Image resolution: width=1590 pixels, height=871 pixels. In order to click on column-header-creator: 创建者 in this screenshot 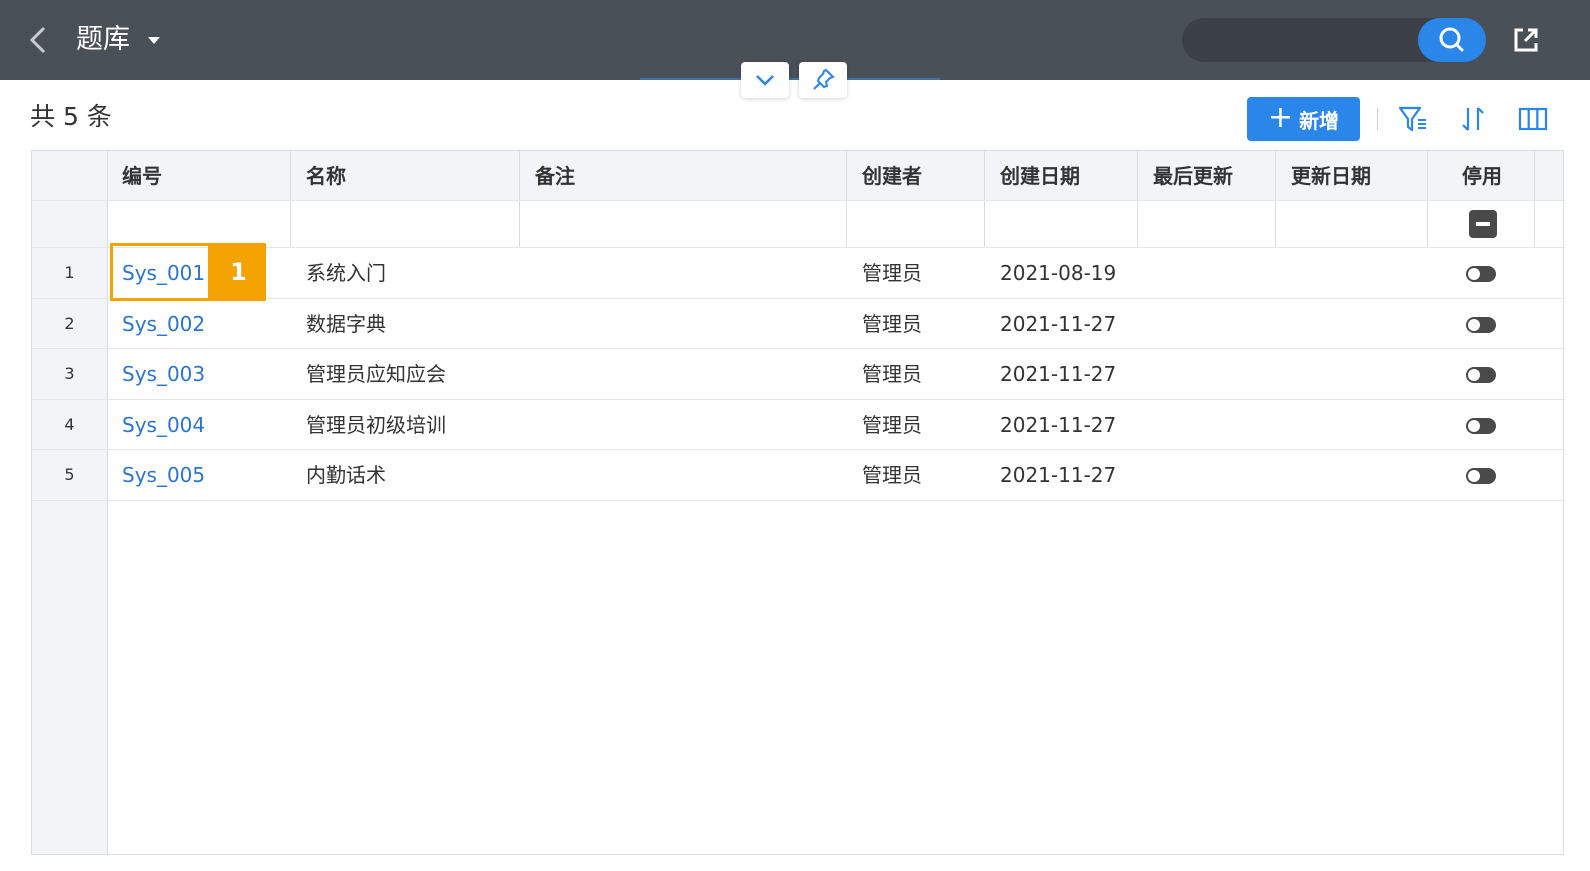, I will do `click(892, 176)`.